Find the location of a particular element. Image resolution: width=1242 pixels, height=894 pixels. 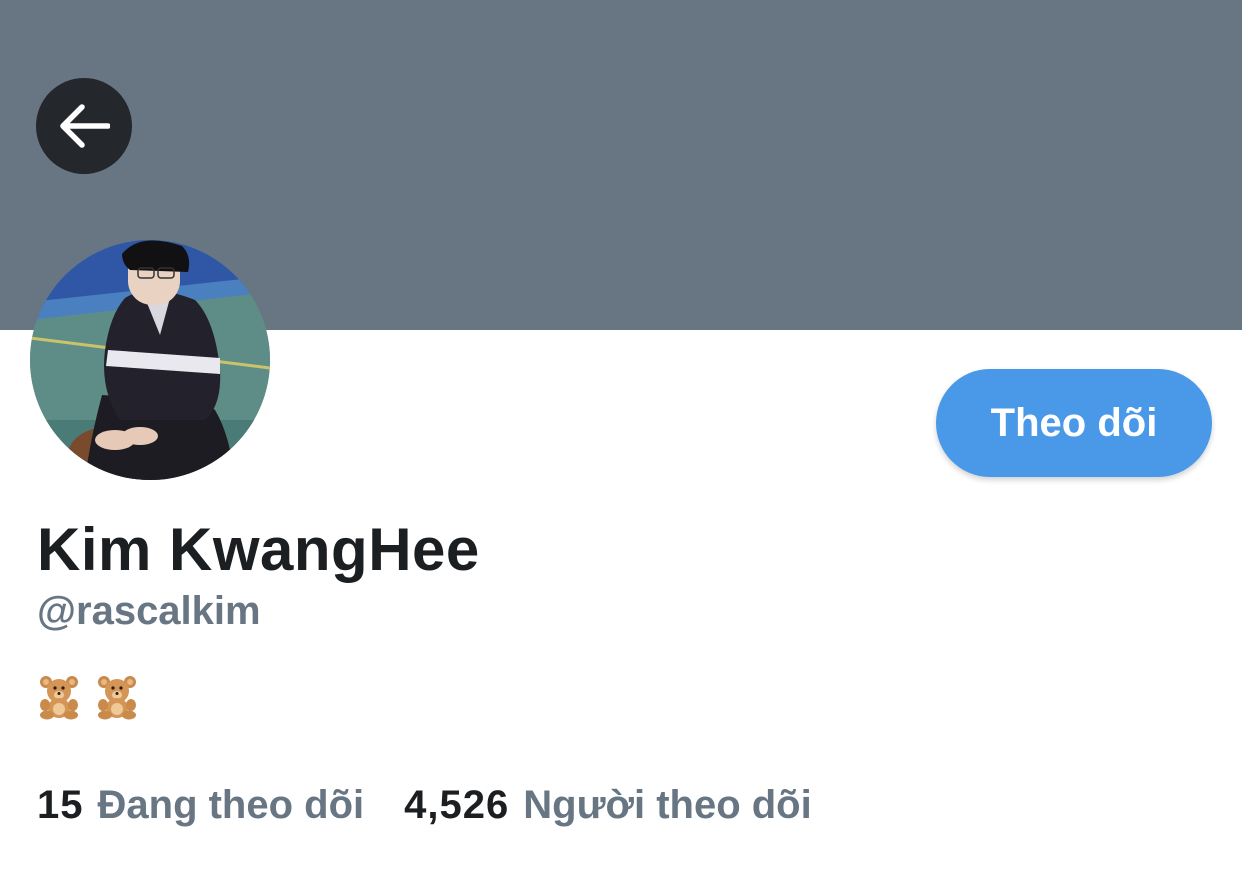

profile-bio is located at coordinates (88, 699).